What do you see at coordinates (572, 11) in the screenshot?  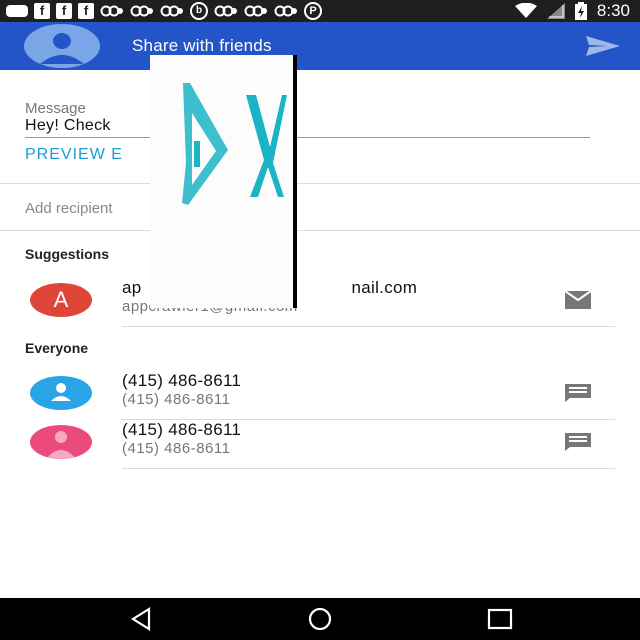 I see `system-icons: 8:30` at bounding box center [572, 11].